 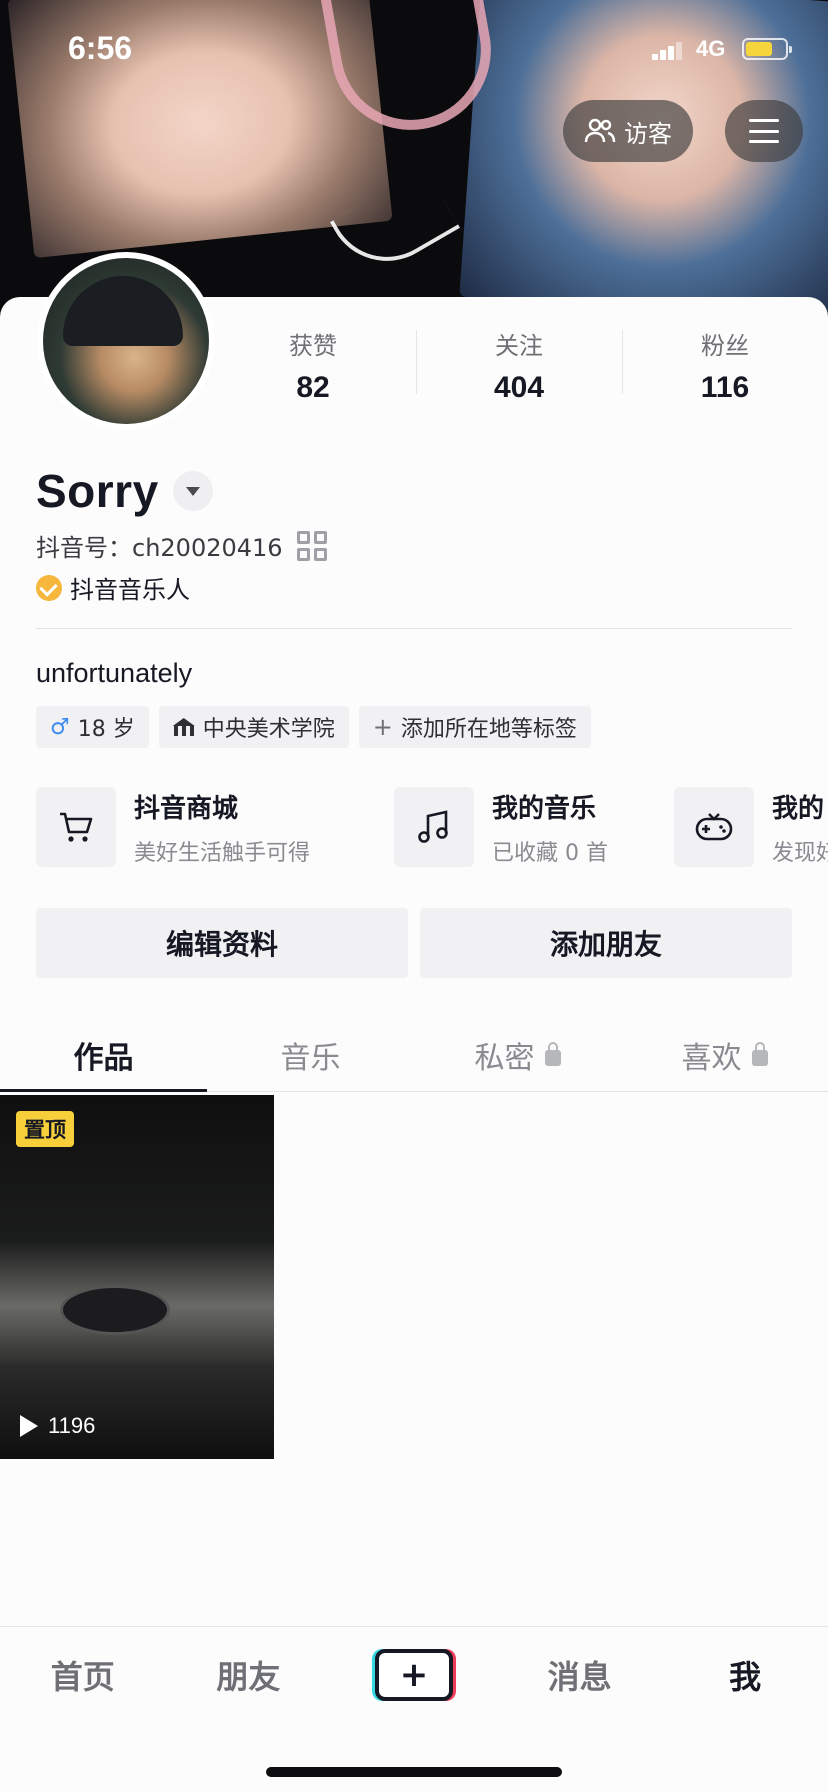 What do you see at coordinates (725, 346) in the screenshot?
I see `stat-label: 粉丝` at bounding box center [725, 346].